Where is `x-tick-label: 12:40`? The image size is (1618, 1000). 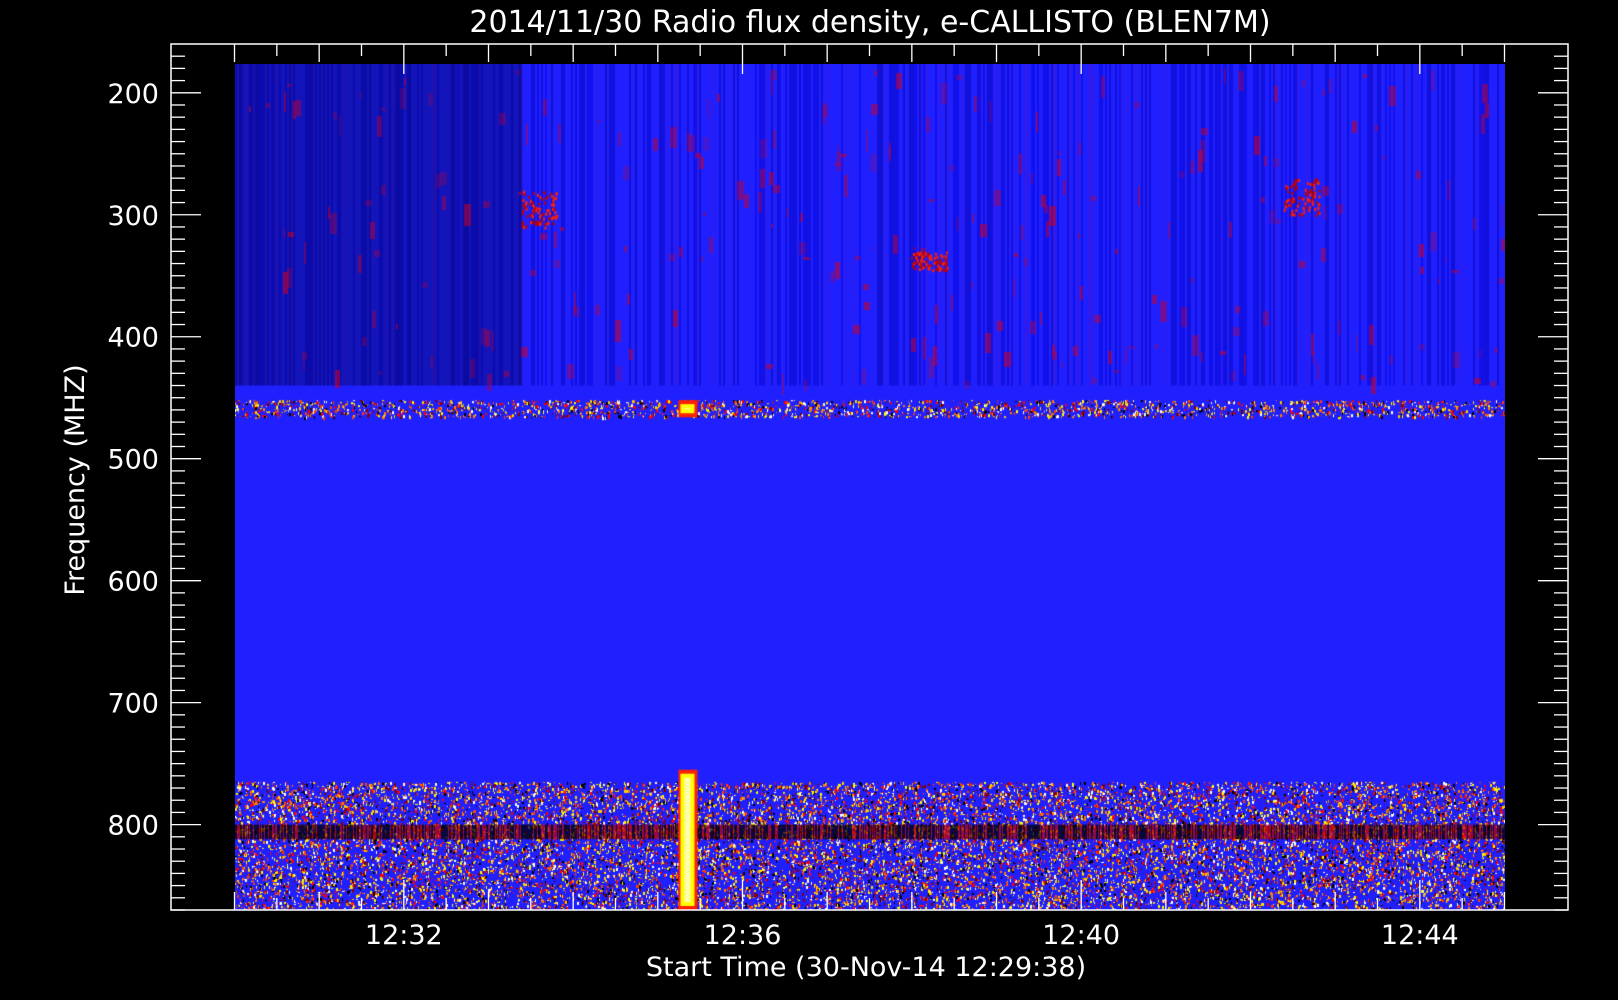 x-tick-label: 12:40 is located at coordinates (1081, 935).